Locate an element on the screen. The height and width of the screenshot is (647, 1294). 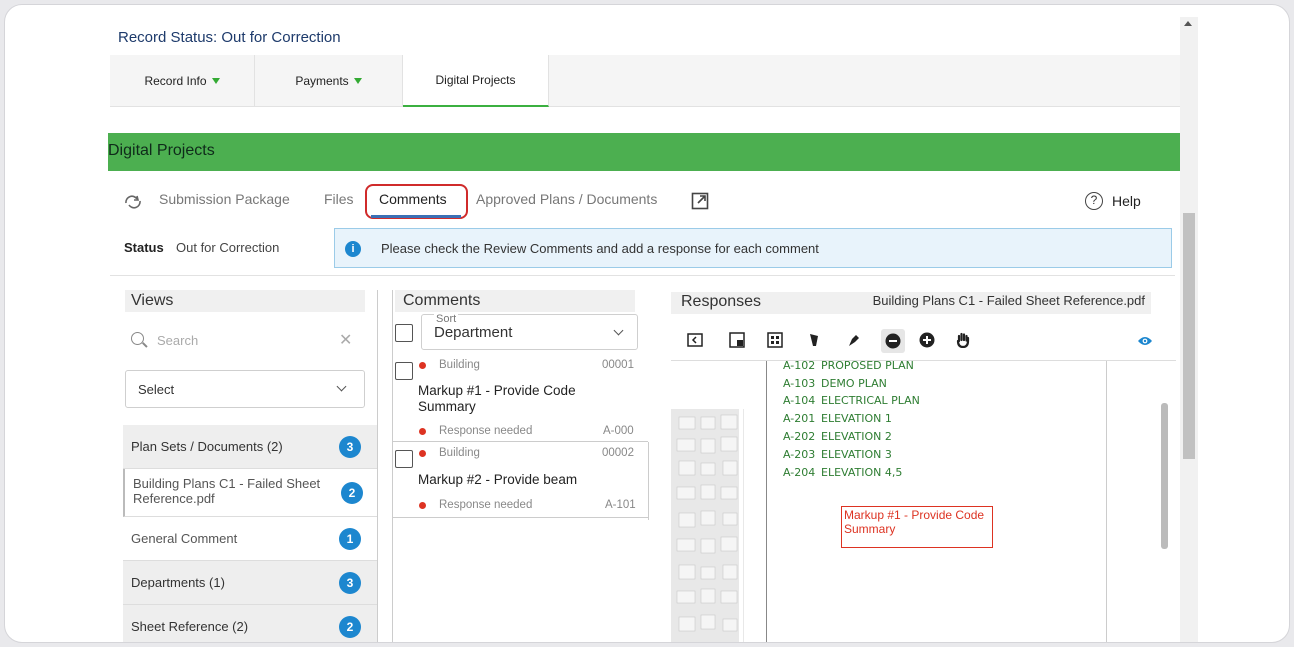
views-select: Select is located at coordinates (245, 389).